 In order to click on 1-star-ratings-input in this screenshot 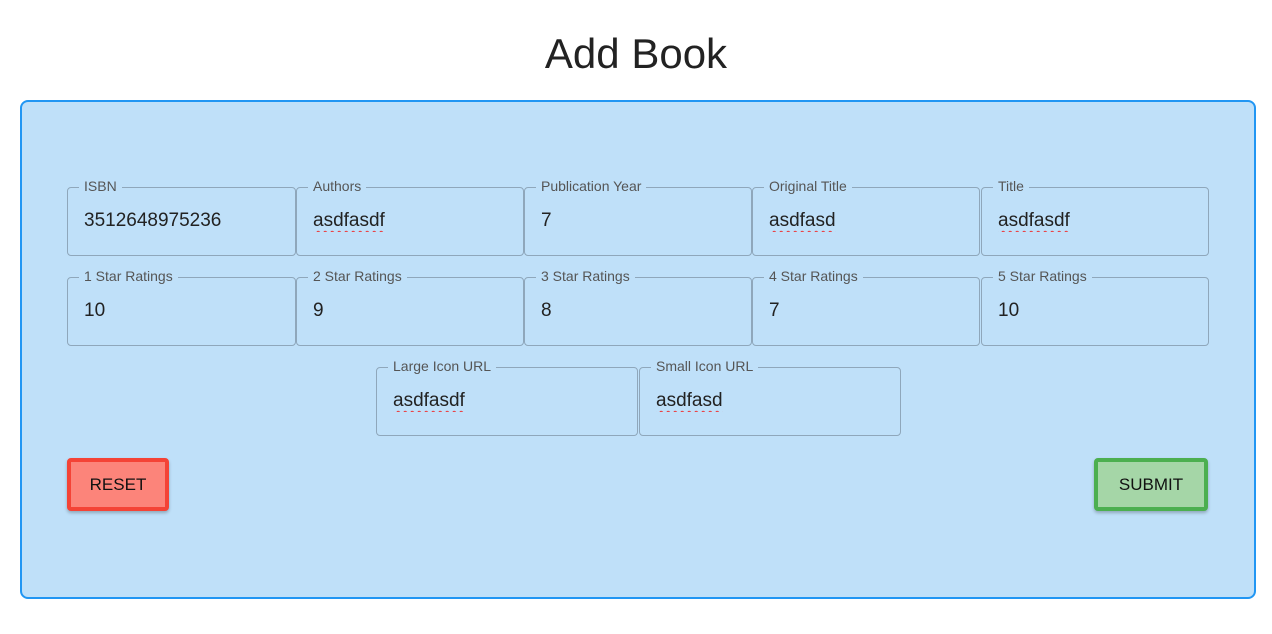, I will do `click(180, 311)`.